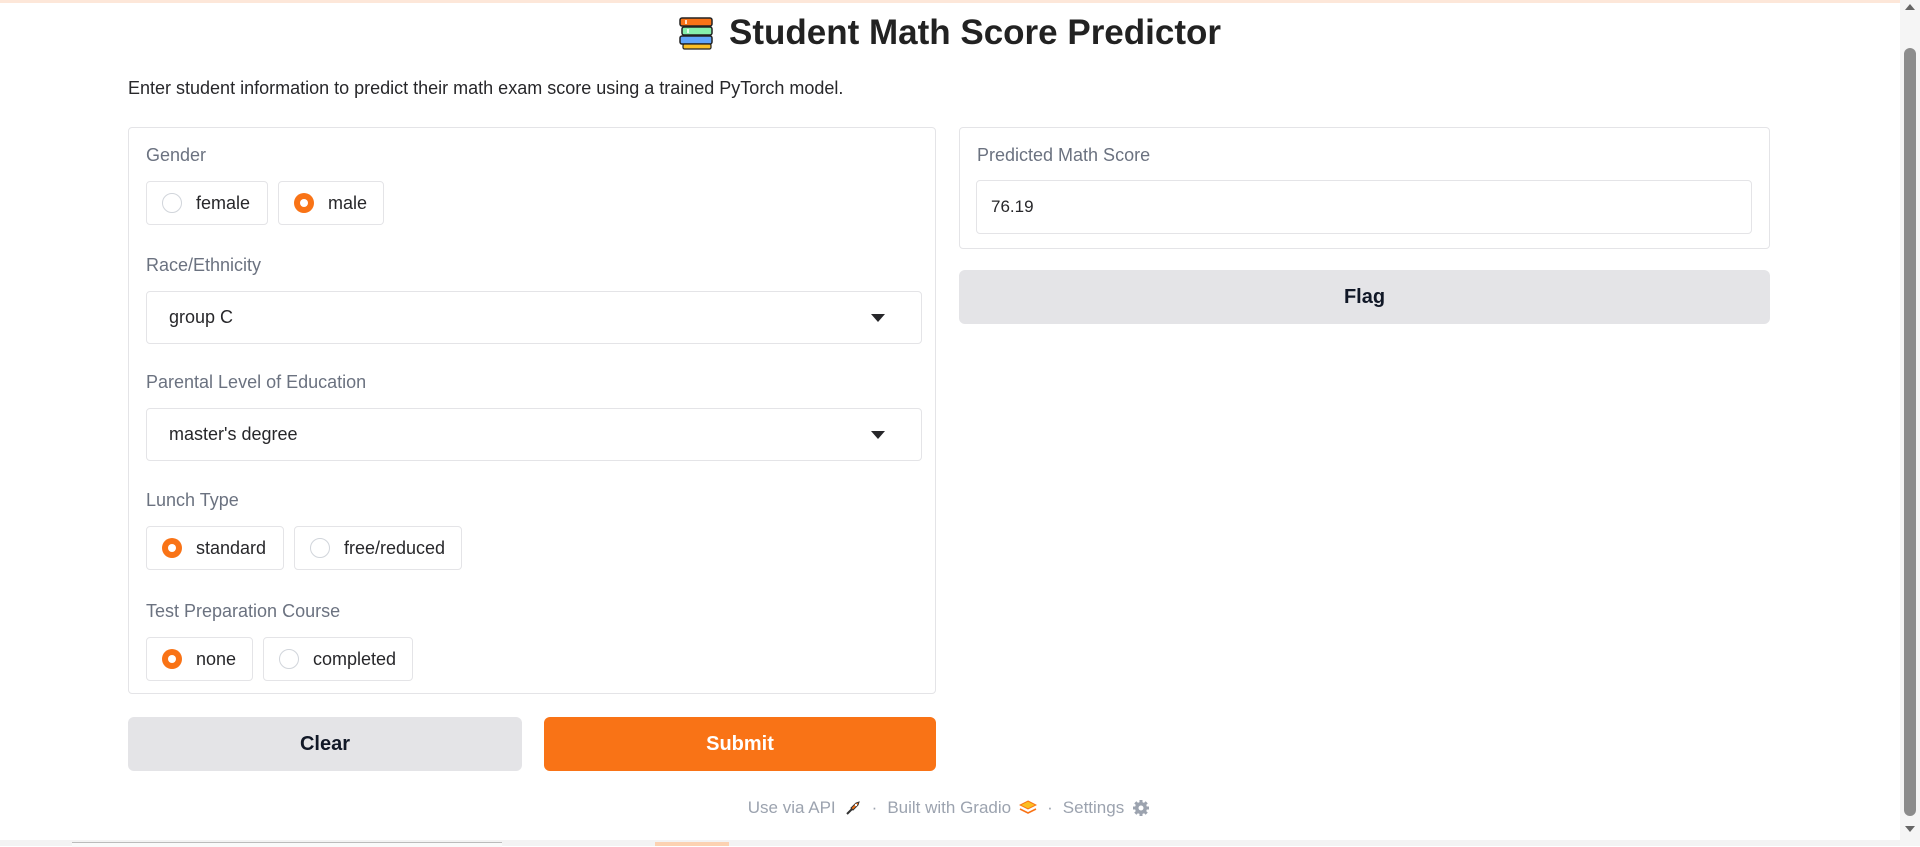  What do you see at coordinates (852, 808) in the screenshot?
I see `rocket-icon` at bounding box center [852, 808].